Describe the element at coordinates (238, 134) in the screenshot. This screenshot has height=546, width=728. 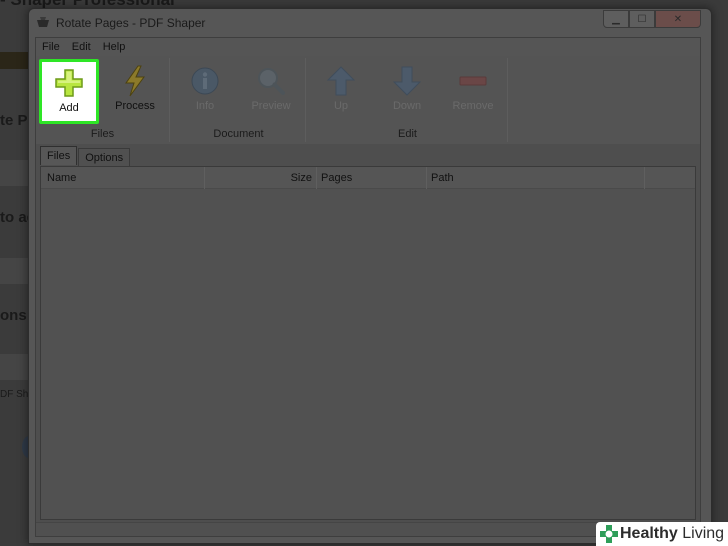
I see `document-group-label: Document` at that location.